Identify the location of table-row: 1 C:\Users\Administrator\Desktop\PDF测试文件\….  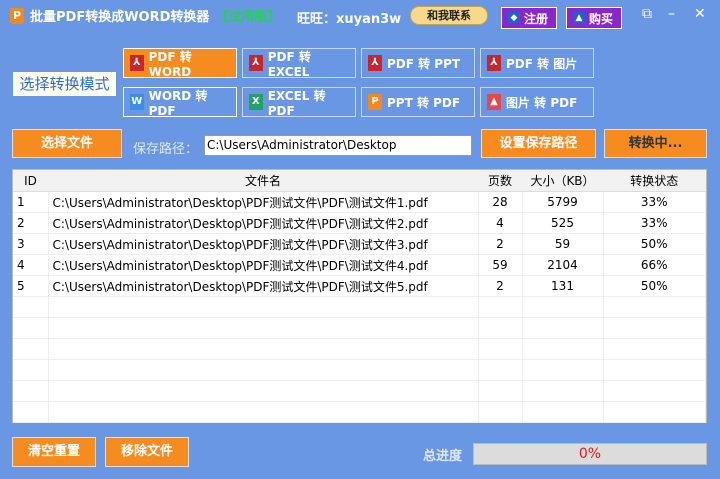
(359, 202).